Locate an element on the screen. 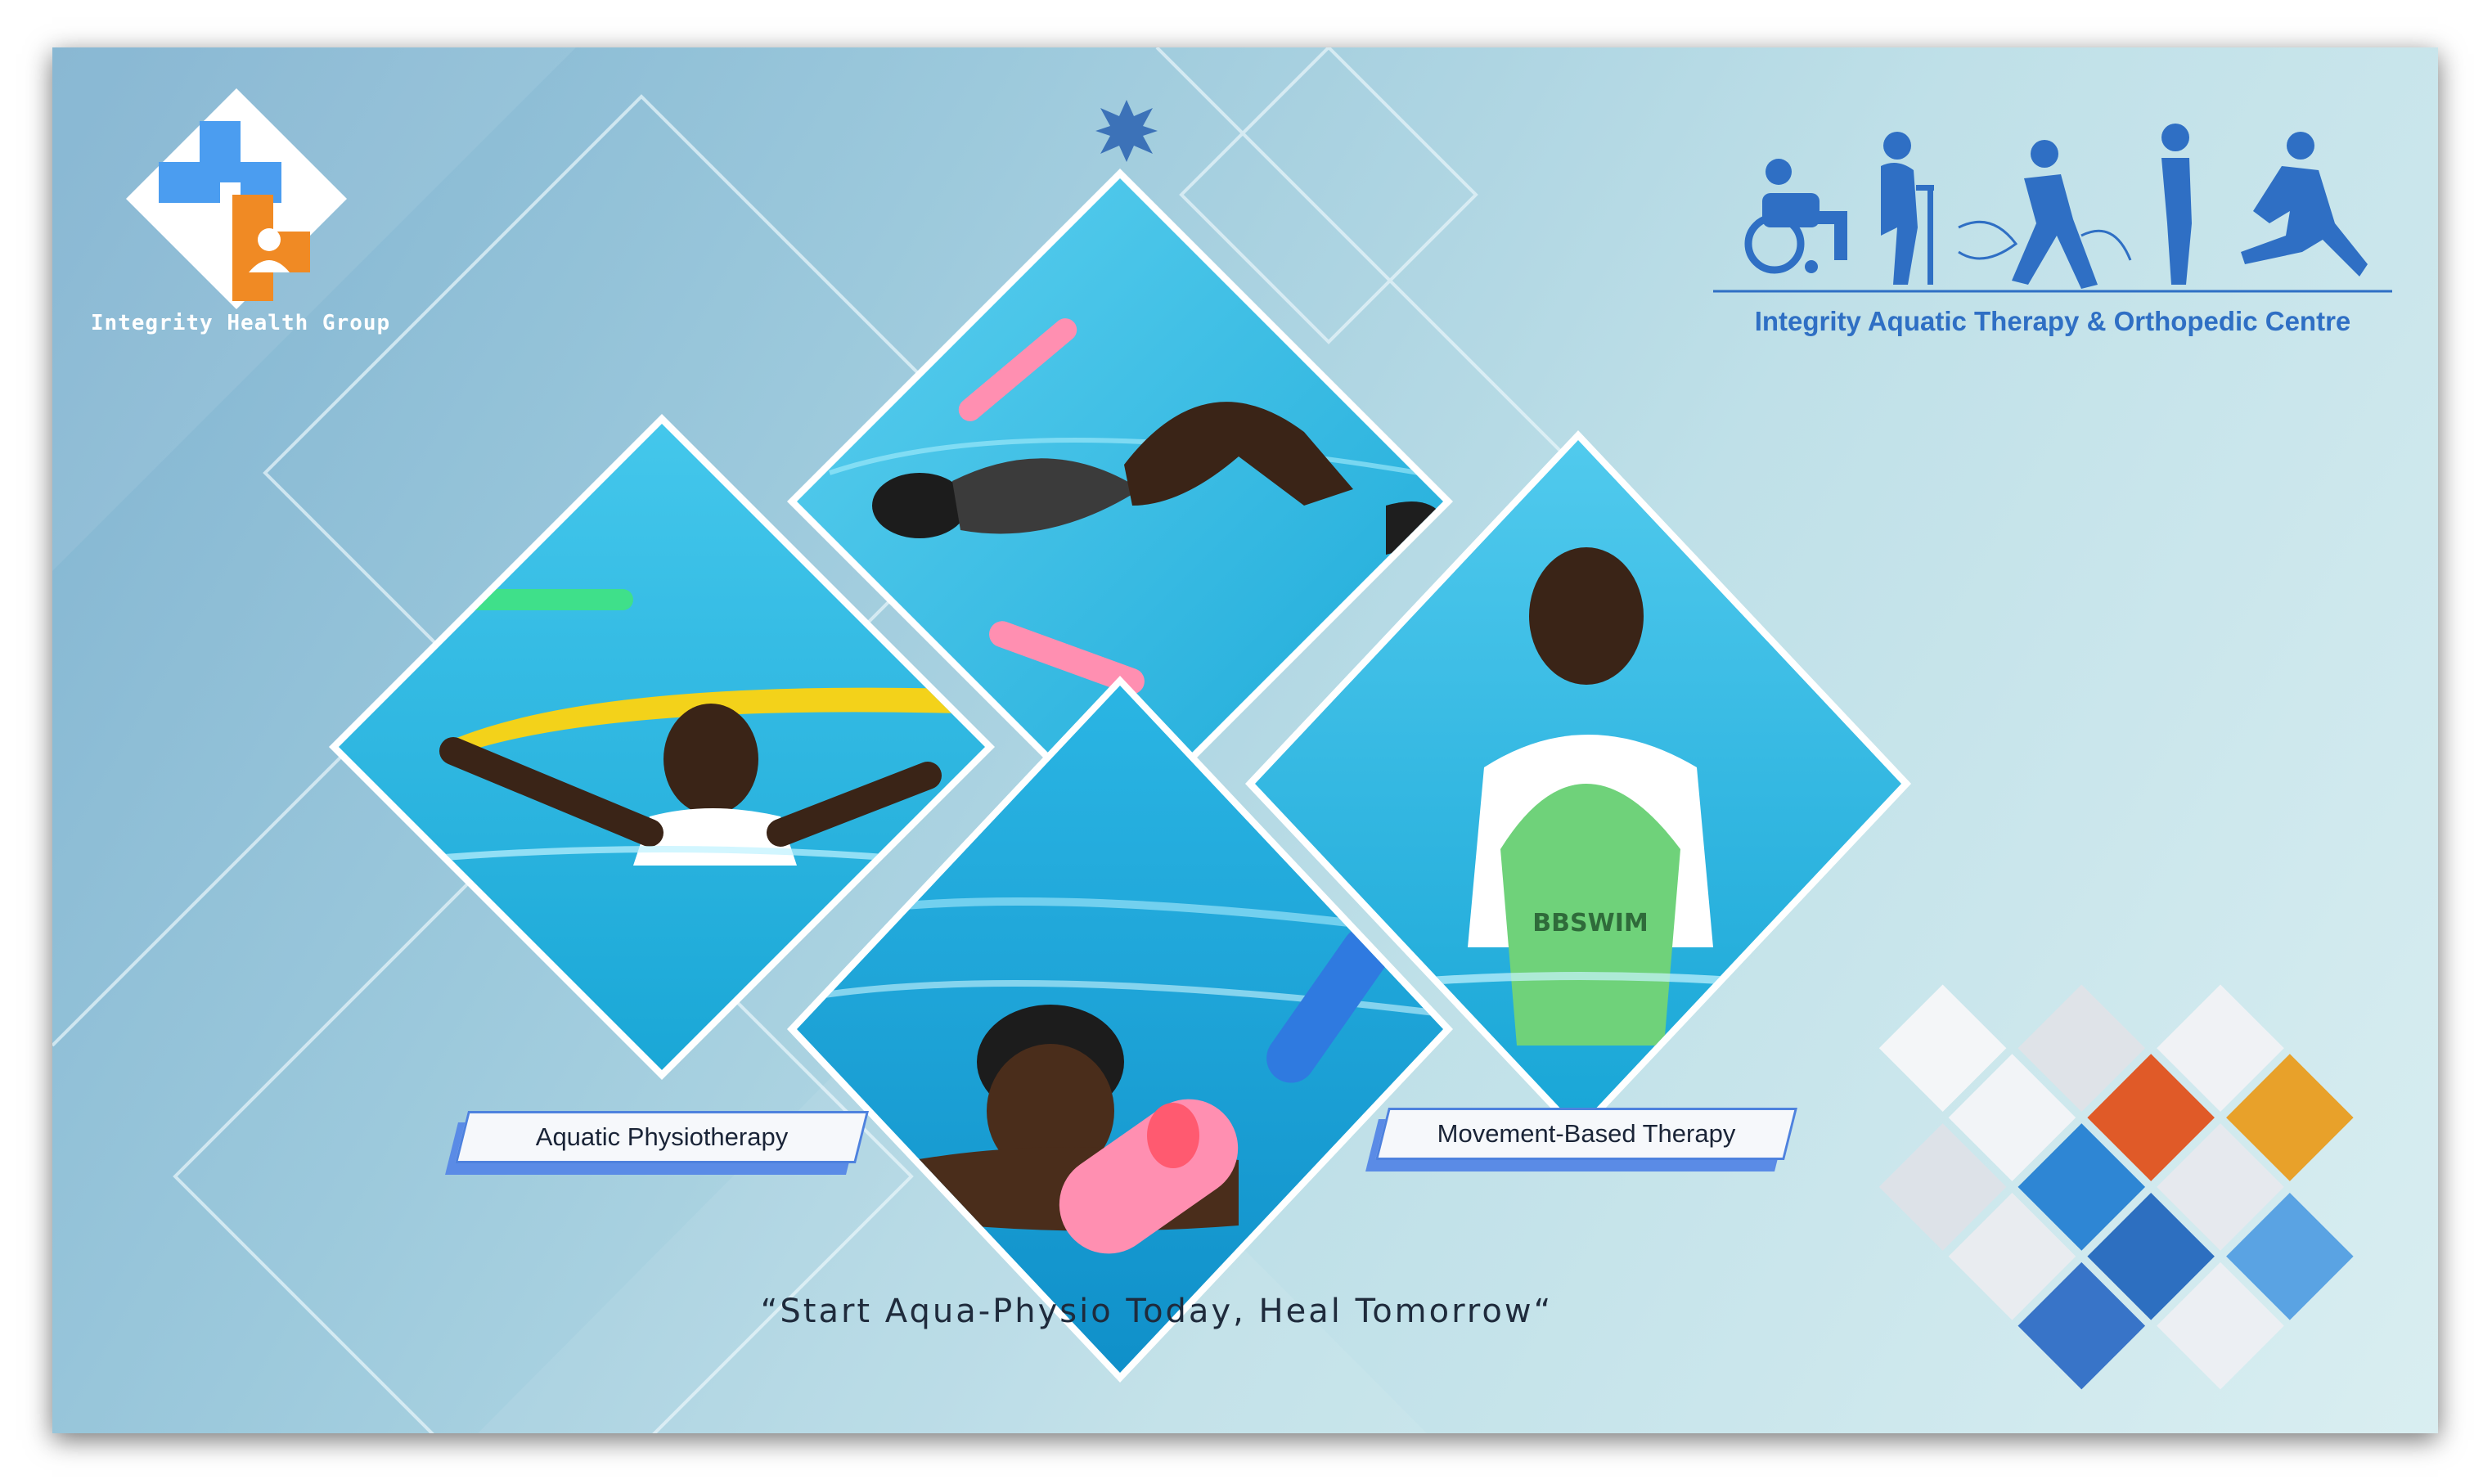  photo-right: BBSWIM is located at coordinates (1578, 783).